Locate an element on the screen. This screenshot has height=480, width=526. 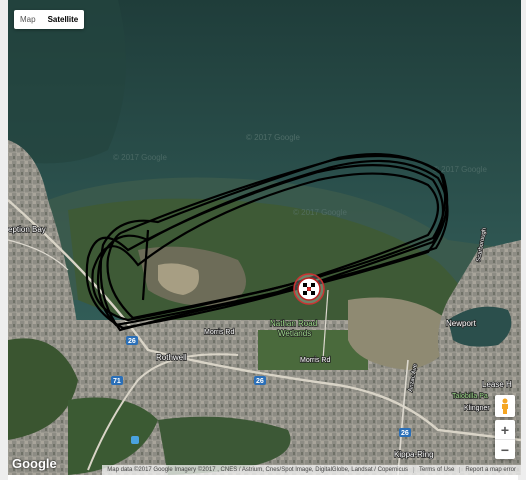
road-shield-26a: 26 is located at coordinates (132, 341).